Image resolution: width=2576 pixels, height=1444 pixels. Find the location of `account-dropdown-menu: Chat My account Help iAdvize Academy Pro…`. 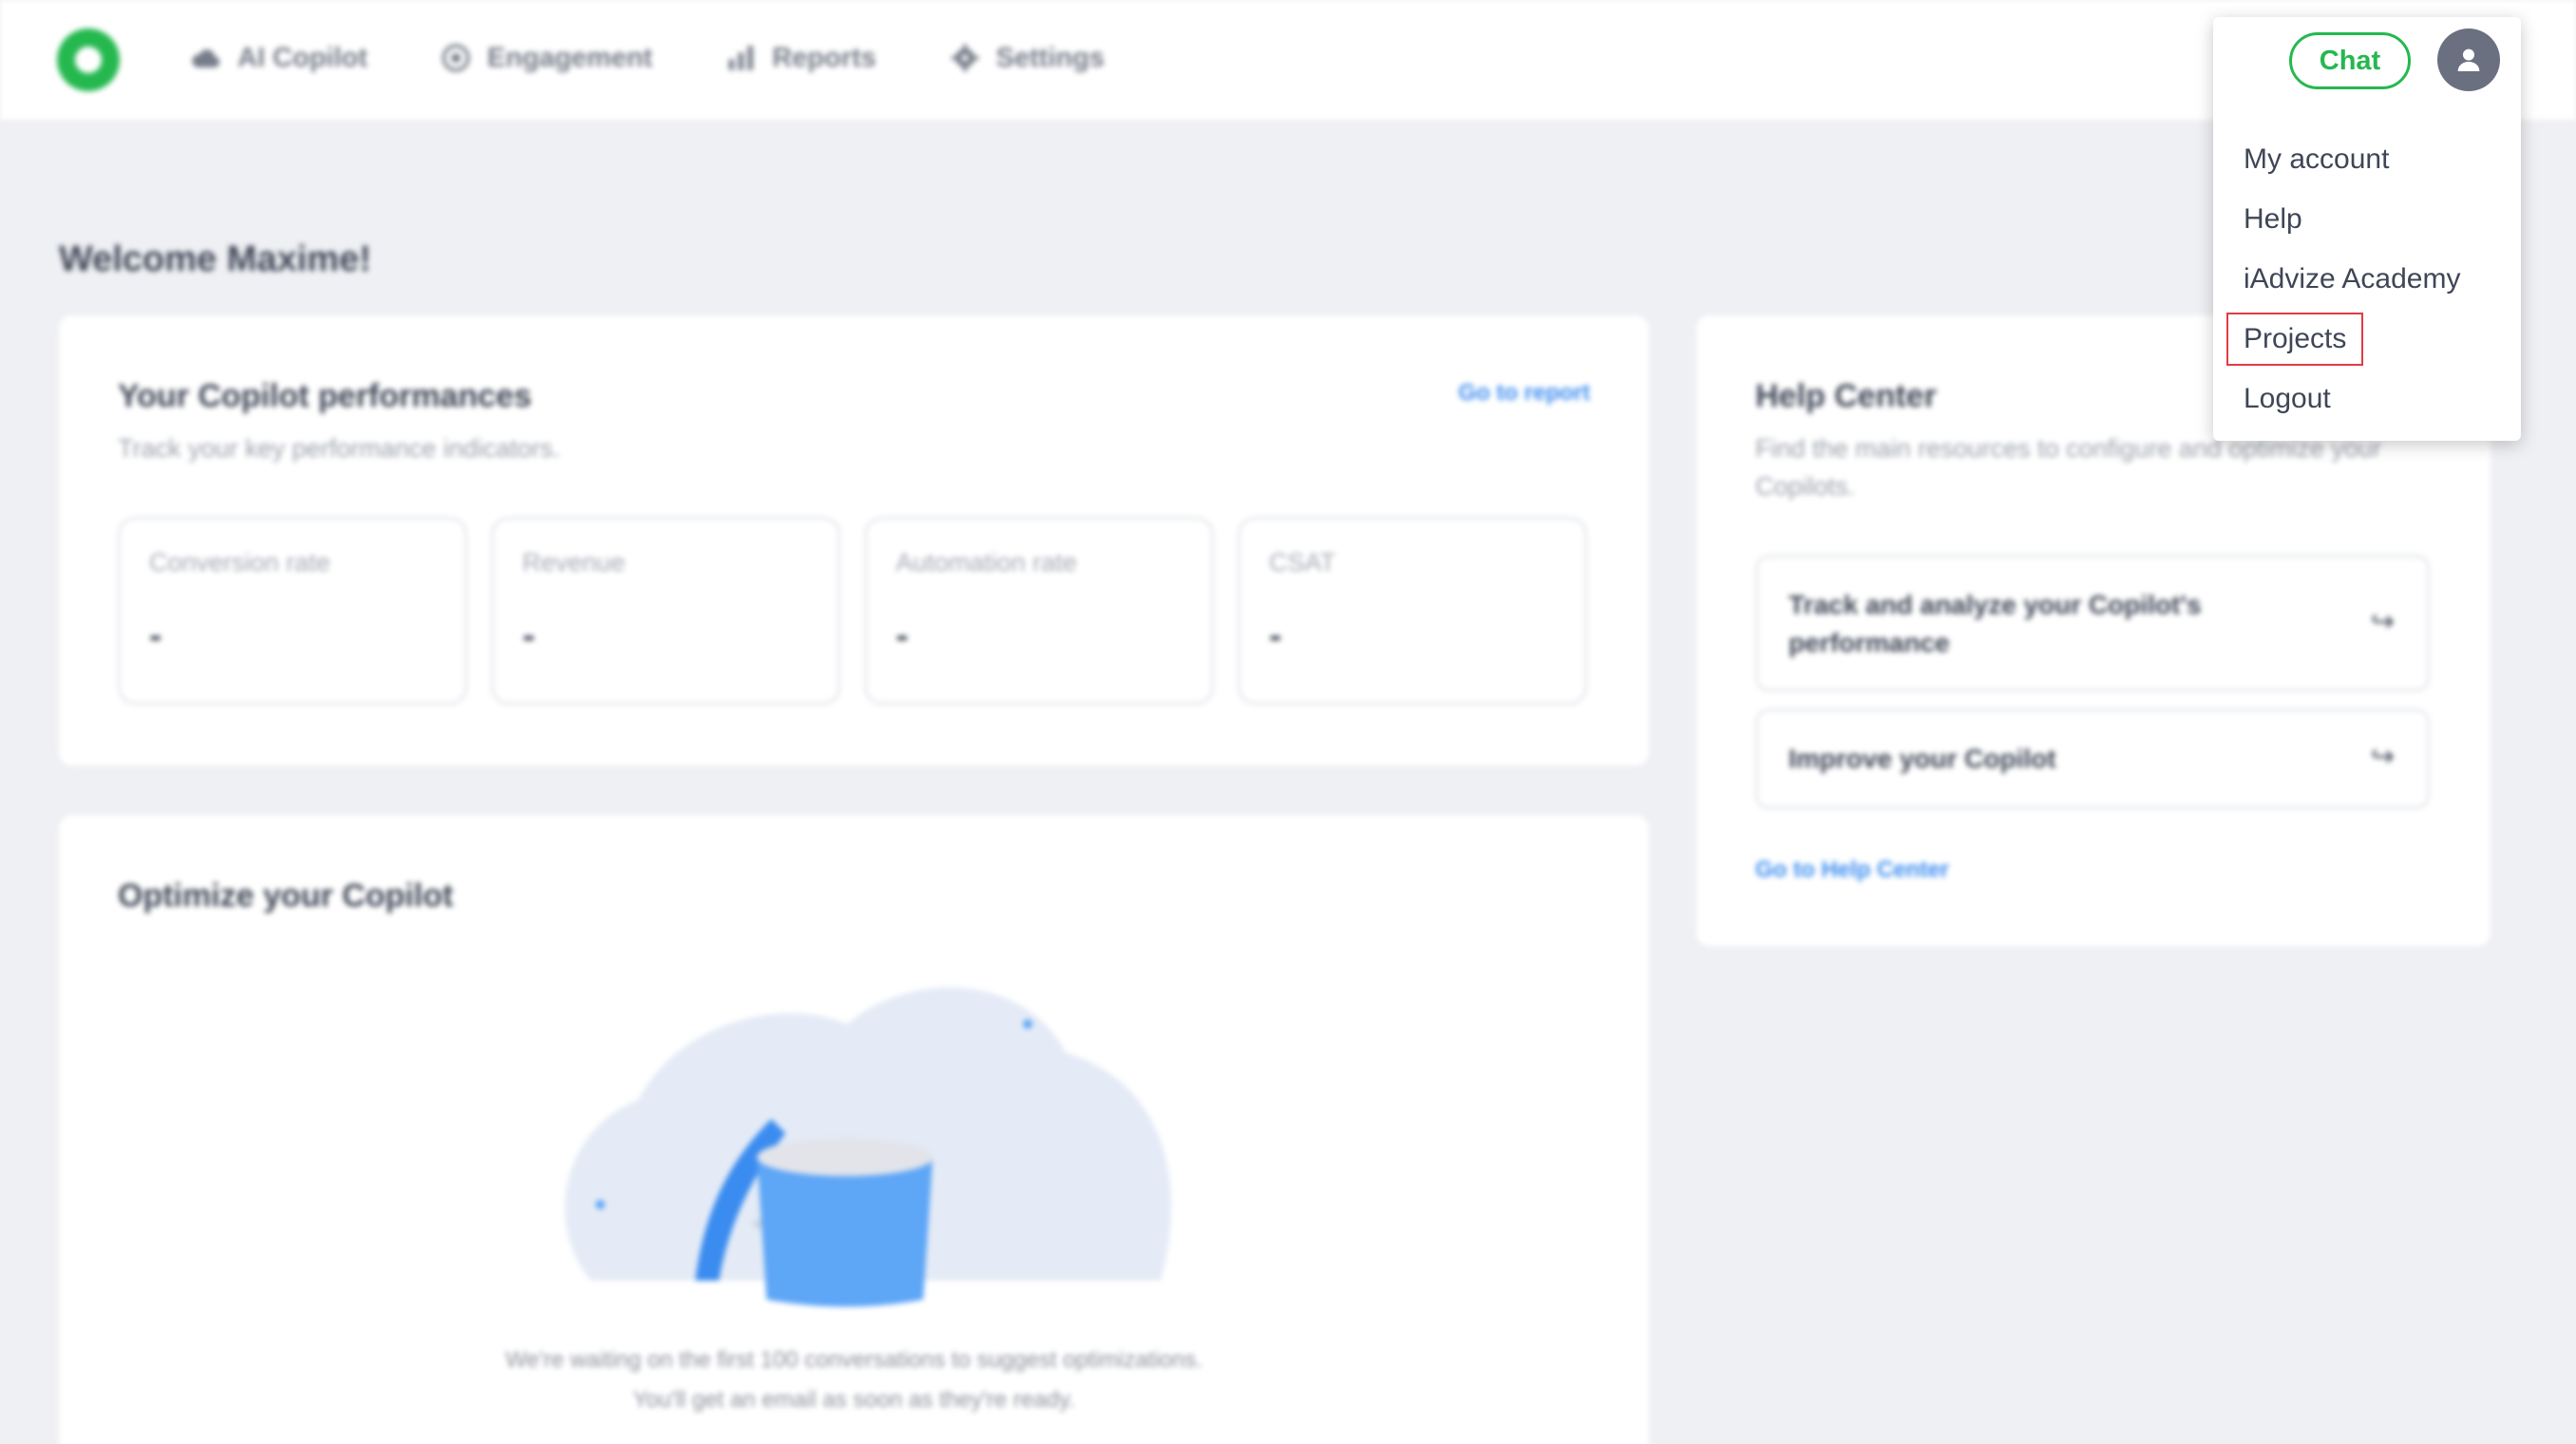

account-dropdown-menu: Chat My account Help iAdvize Academy Pro… is located at coordinates (2367, 229).